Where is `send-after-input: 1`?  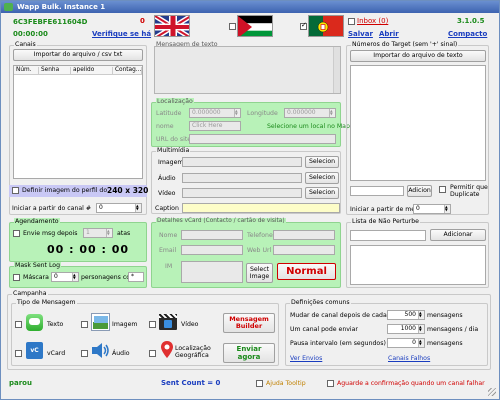 send-after-input: 1 is located at coordinates (98, 232).